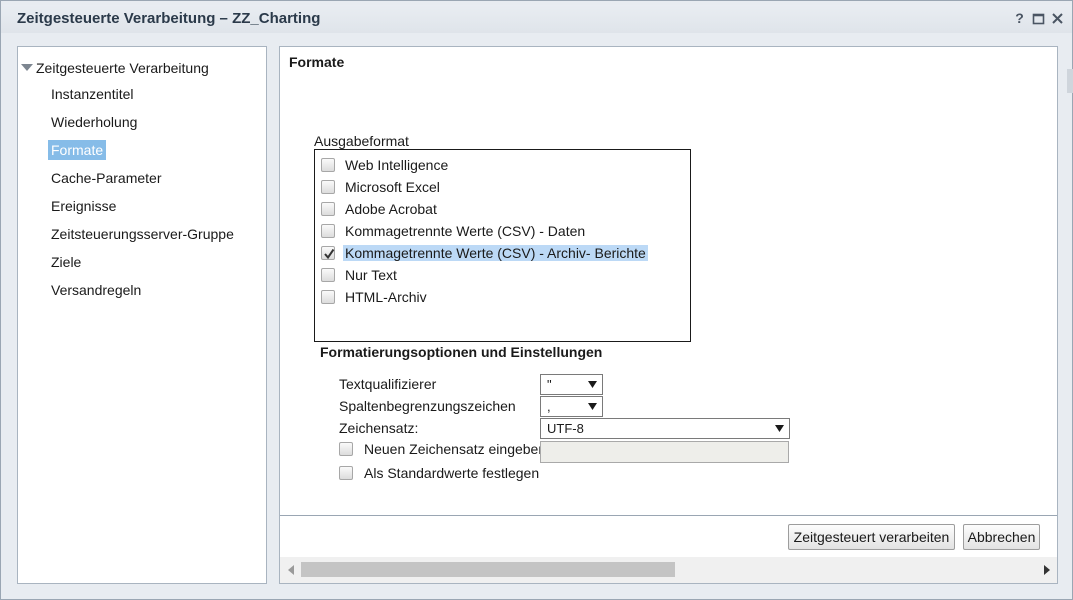 The height and width of the screenshot is (600, 1073). Describe the element at coordinates (361, 141) in the screenshot. I see `output-format-label: Ausgabeformat` at that location.